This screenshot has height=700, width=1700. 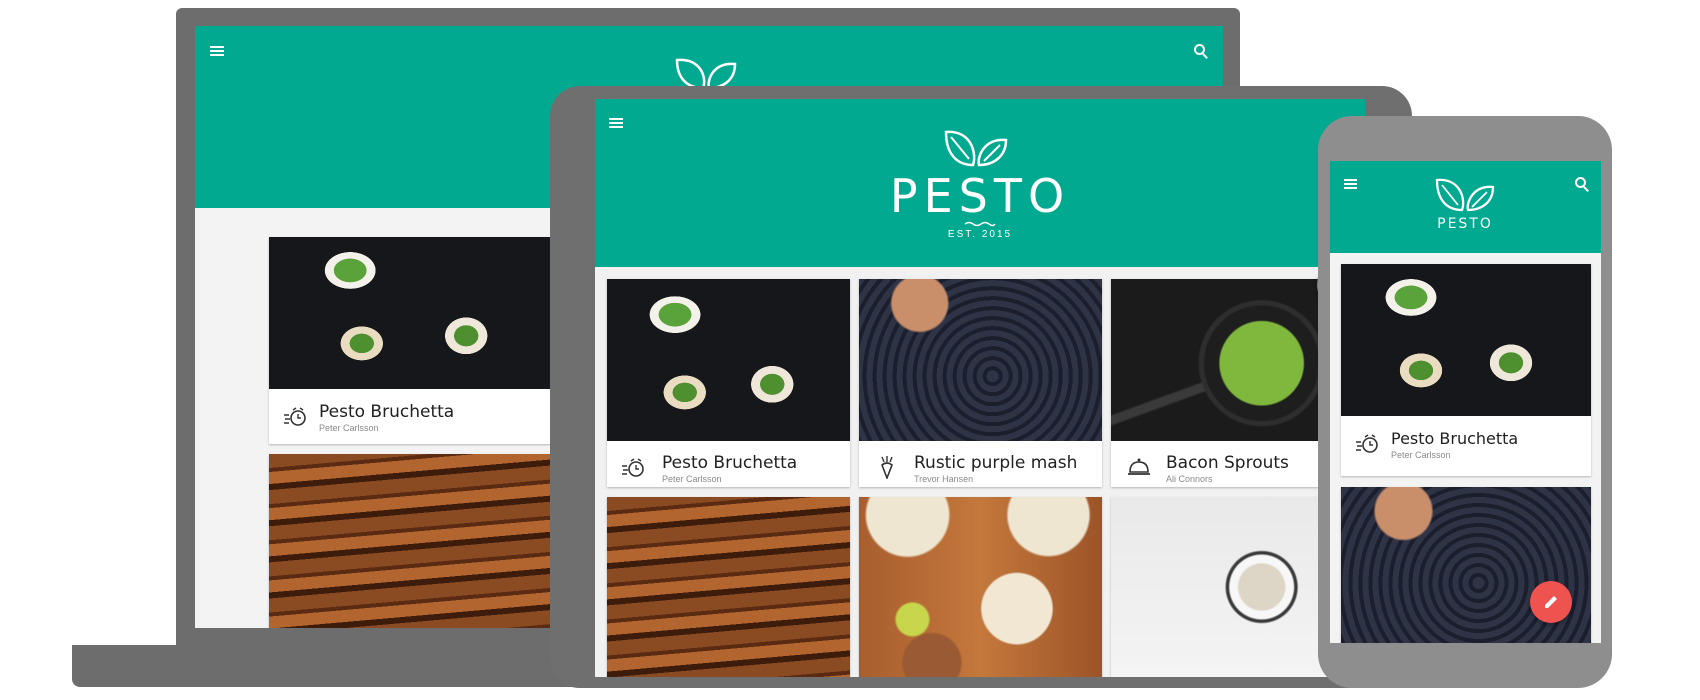 I want to click on pencil-icon, so click(x=1551, y=602).